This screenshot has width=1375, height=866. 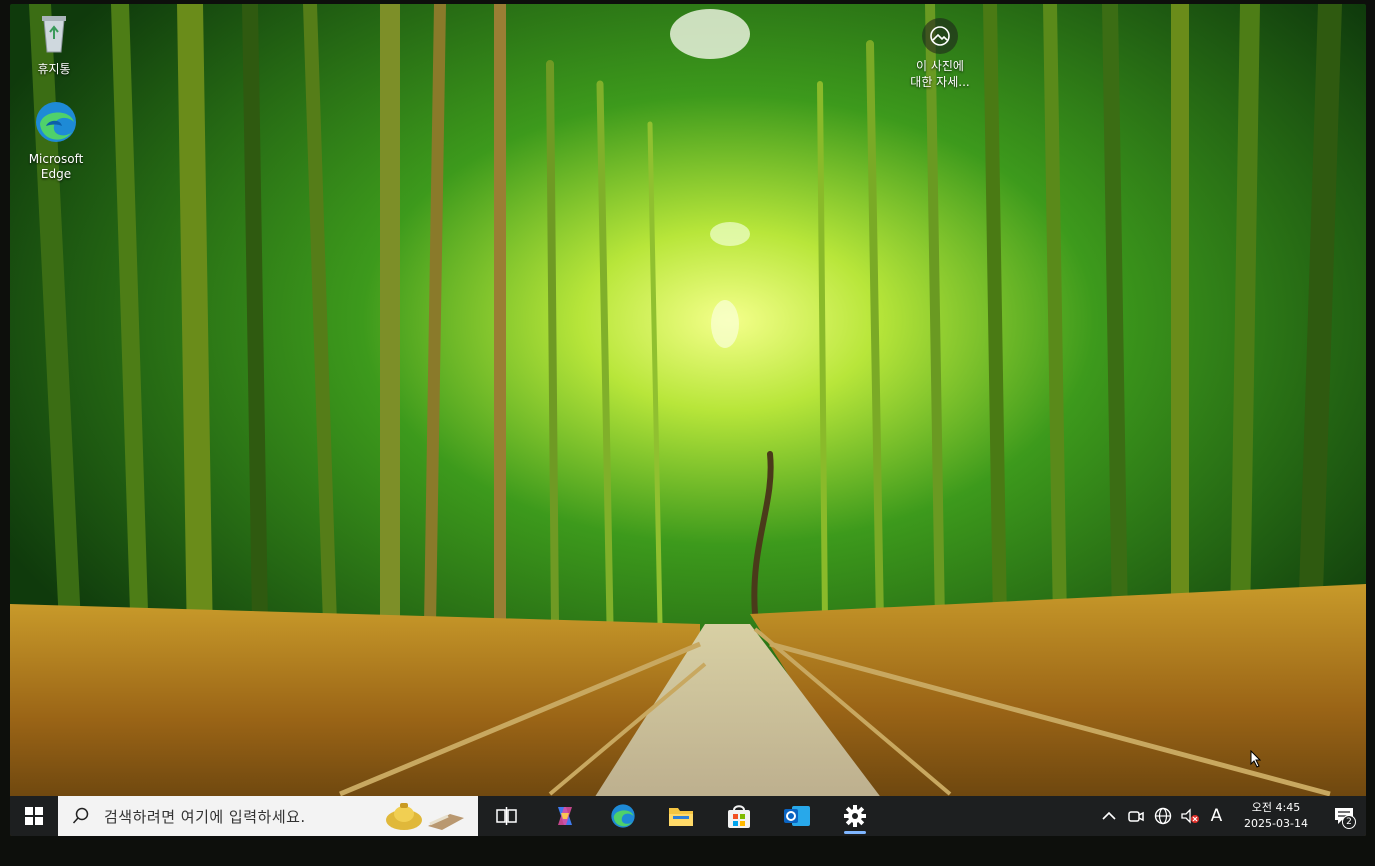 I want to click on taskbar-clock: 오전 4:45 2025-03-14, so click(x=1276, y=816).